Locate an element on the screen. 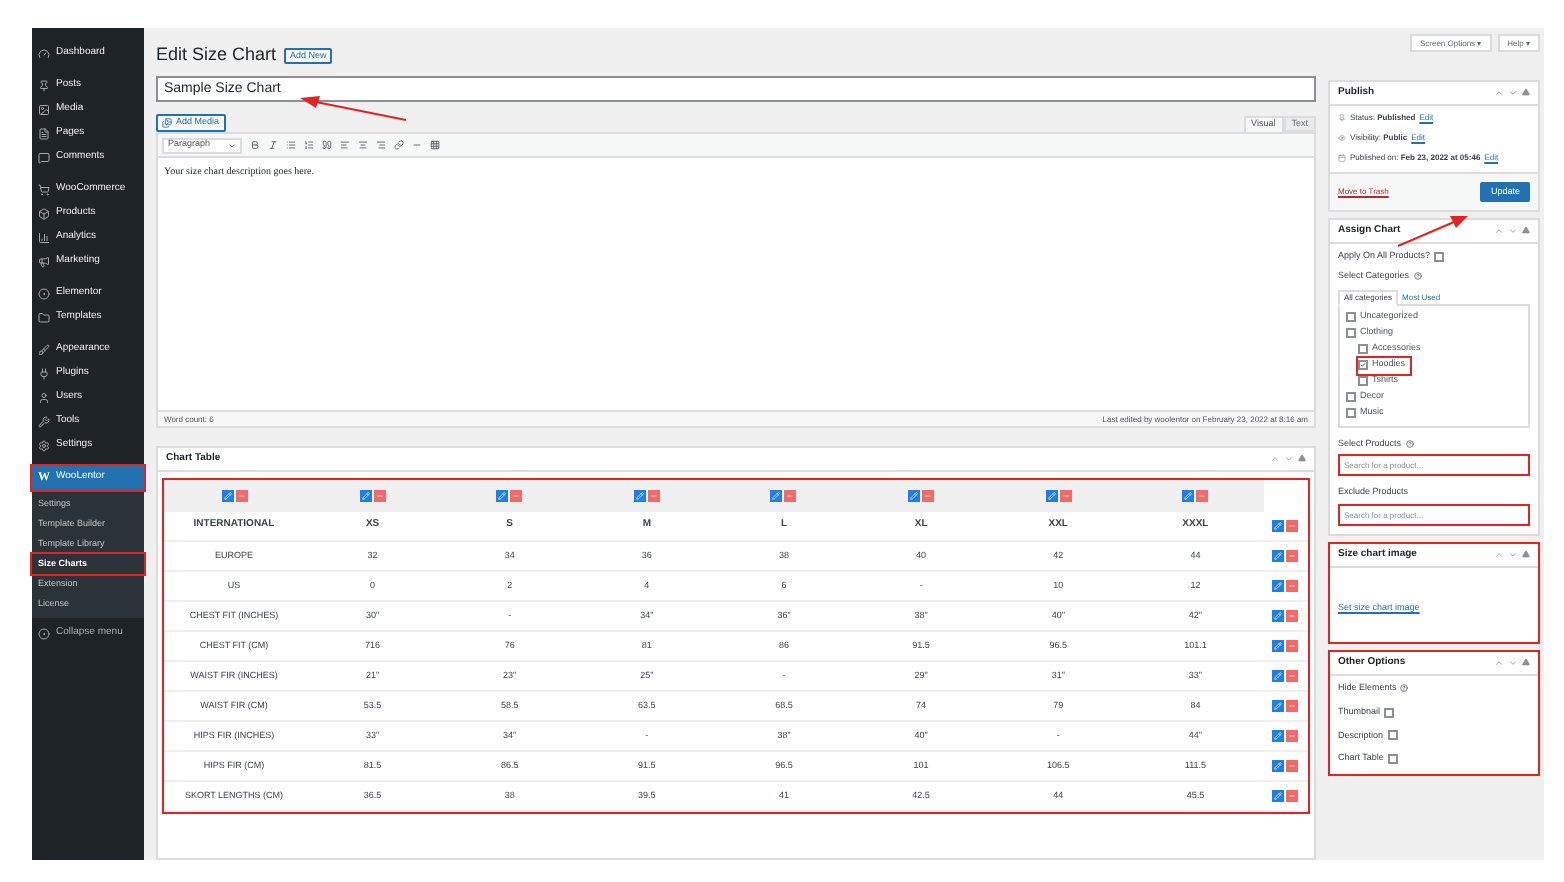 This screenshot has height=882, width=1564. align-left-icon is located at coordinates (345, 145).